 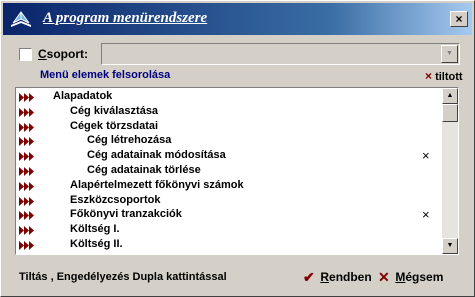 What do you see at coordinates (114, 110) in the screenshot?
I see `list-item-label: Cég kiválasztása` at bounding box center [114, 110].